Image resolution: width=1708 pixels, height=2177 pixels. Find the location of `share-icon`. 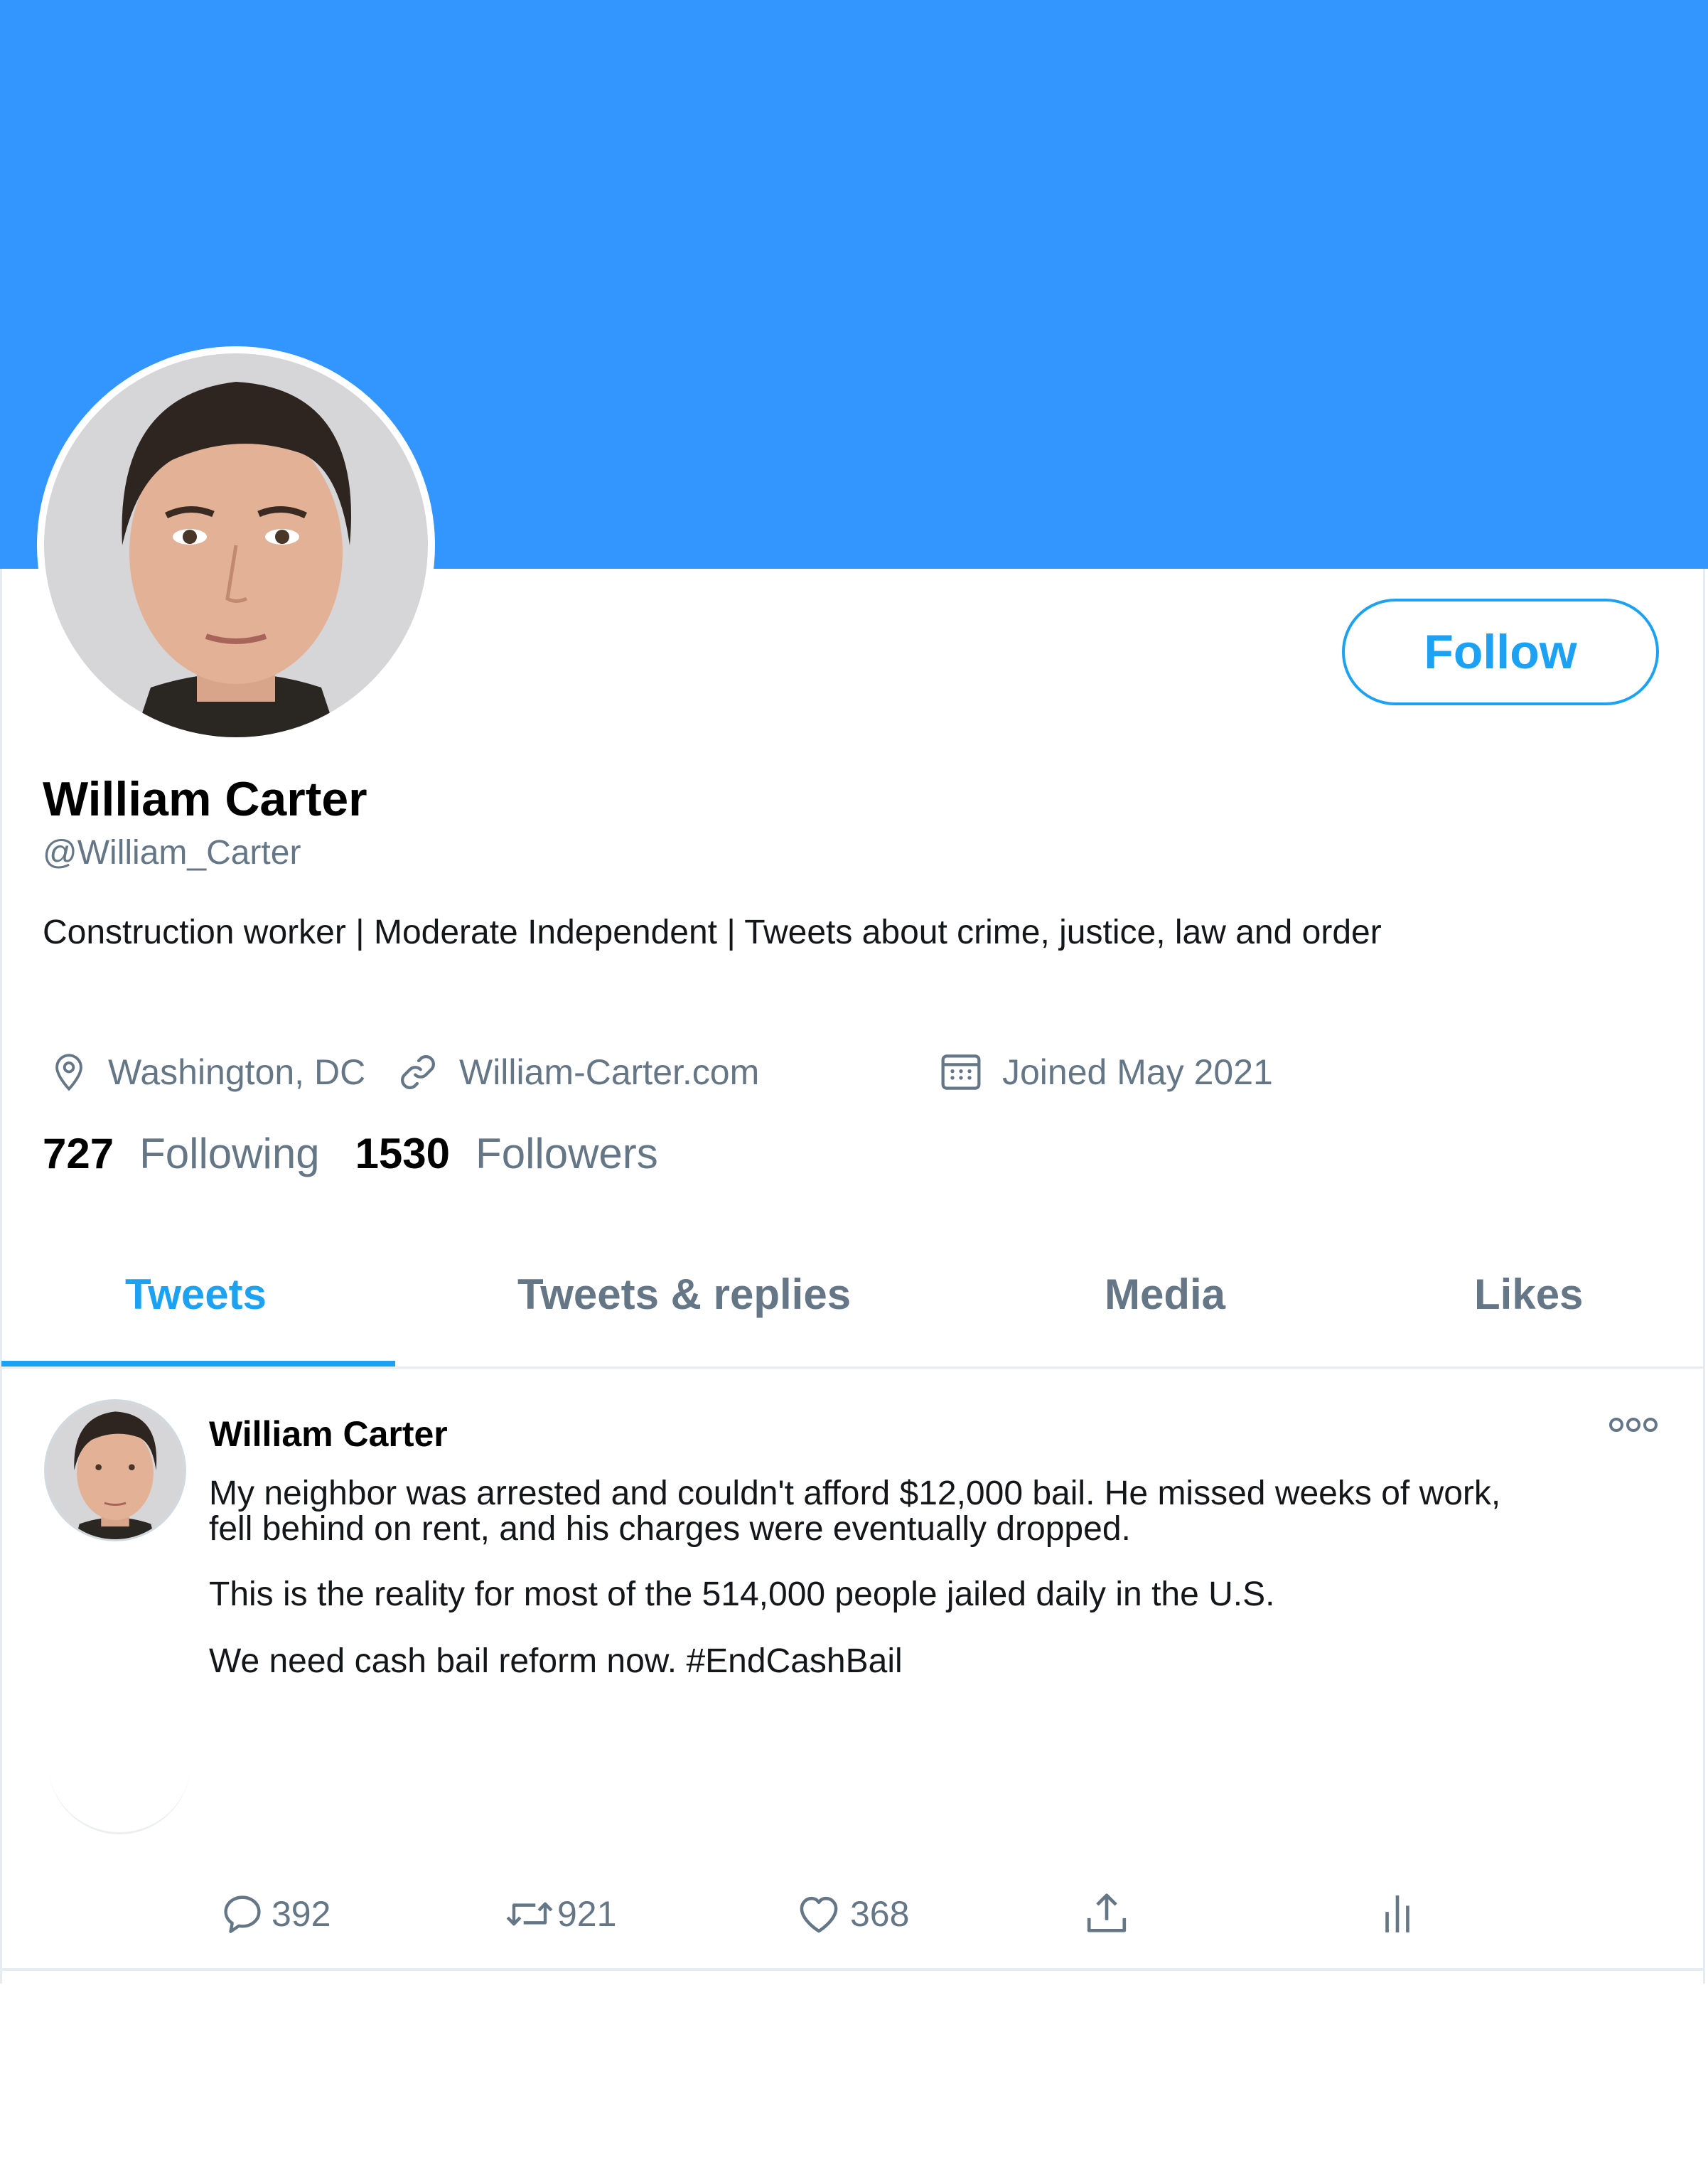

share-icon is located at coordinates (1107, 1912).